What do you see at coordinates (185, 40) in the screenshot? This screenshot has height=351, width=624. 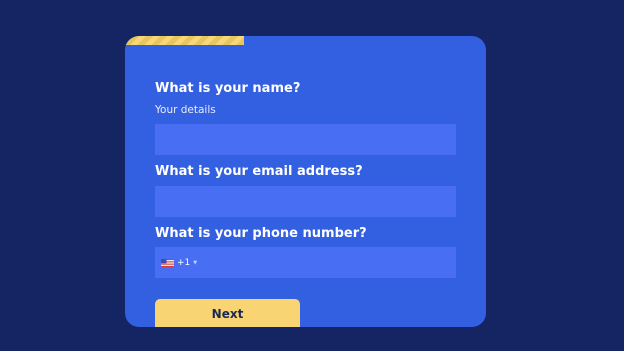 I see `progress-bar-fill` at bounding box center [185, 40].